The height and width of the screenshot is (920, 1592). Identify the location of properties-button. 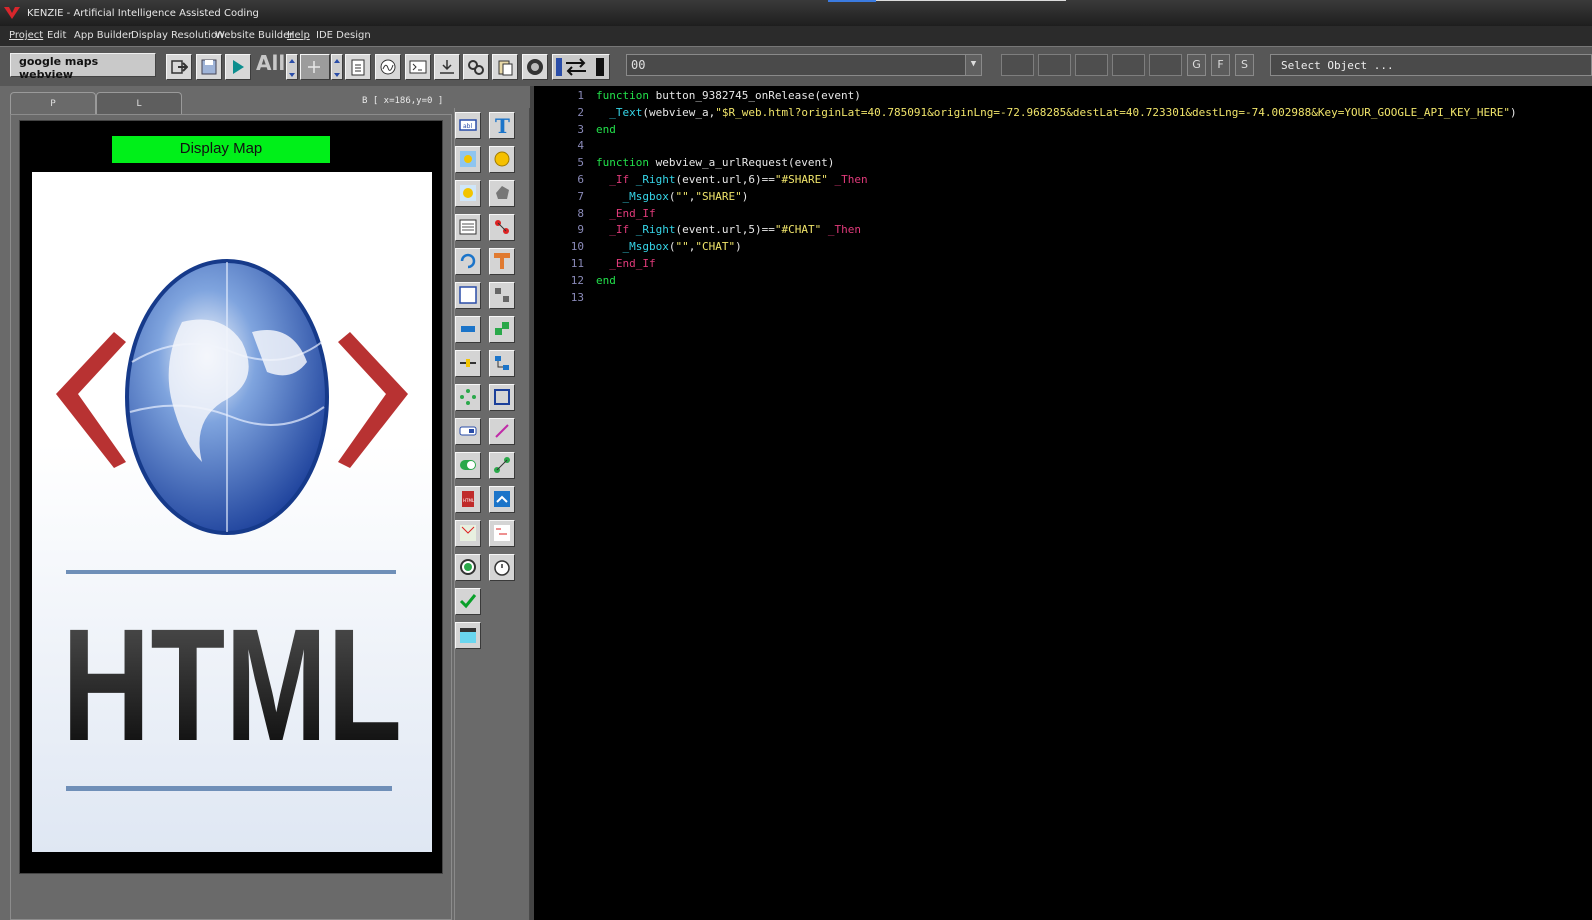
(358, 67).